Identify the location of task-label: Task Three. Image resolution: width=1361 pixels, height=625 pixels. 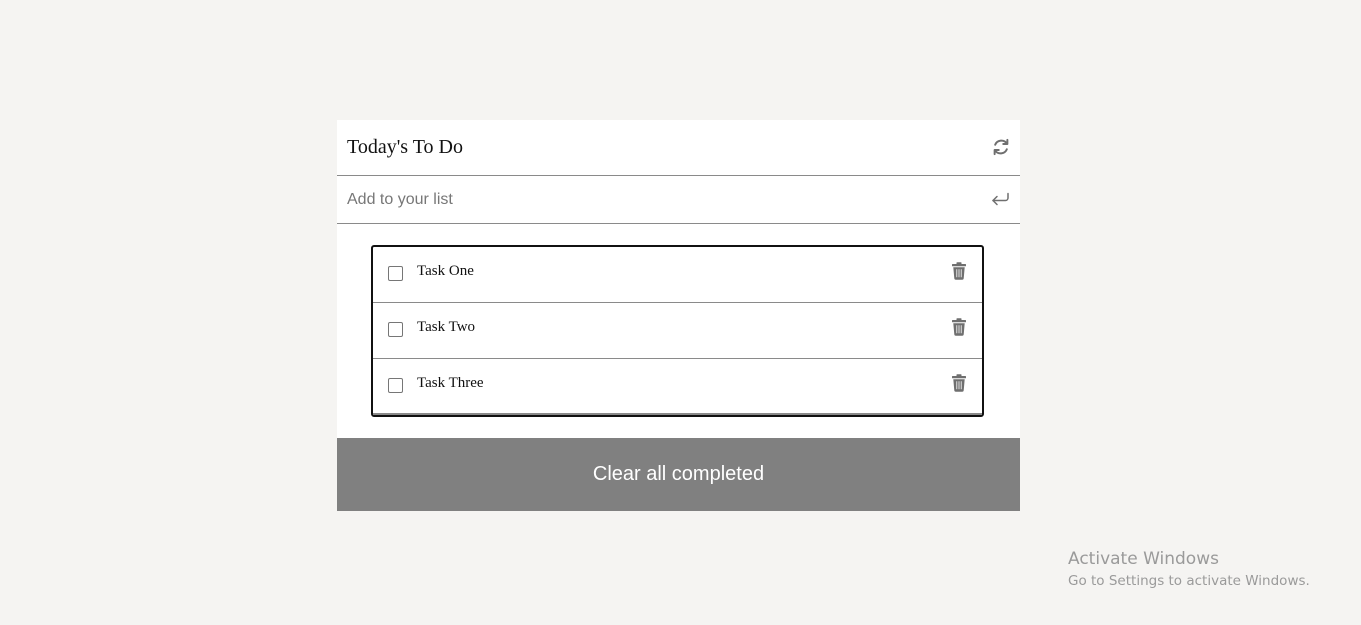
(450, 383).